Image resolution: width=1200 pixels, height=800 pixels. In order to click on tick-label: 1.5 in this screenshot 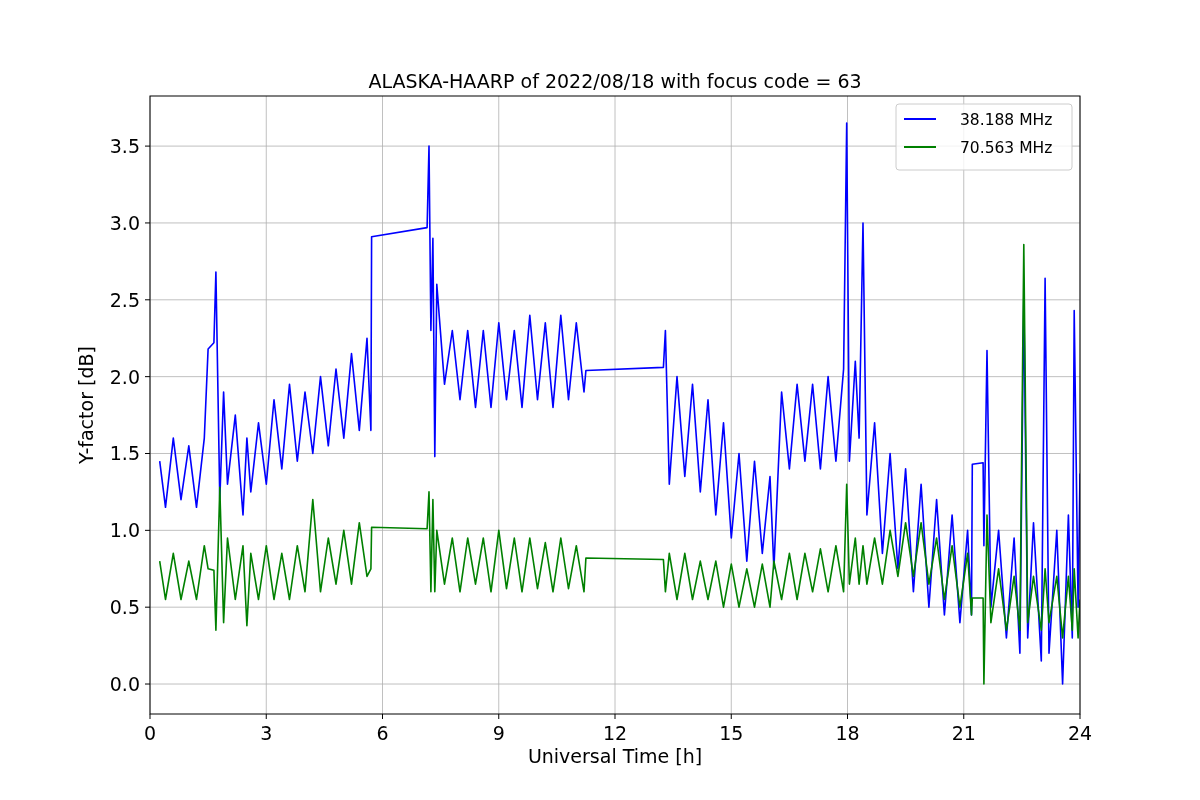, I will do `click(124, 453)`.